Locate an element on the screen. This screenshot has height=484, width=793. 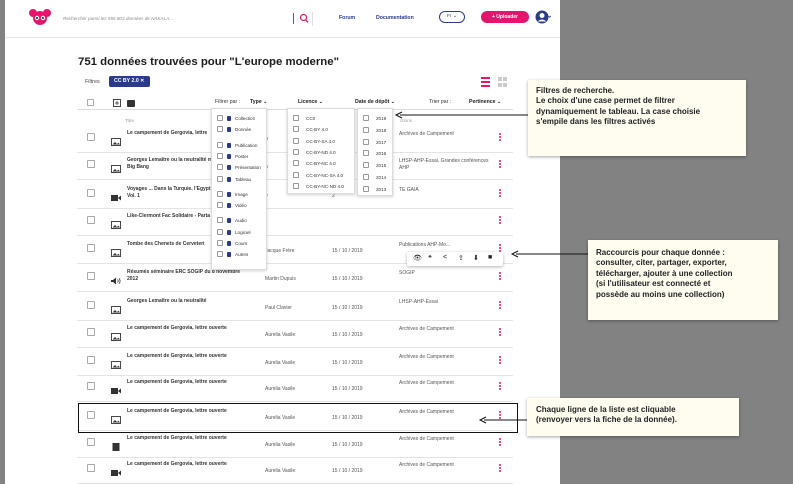
type-option: Cours is located at coordinates (232, 243).